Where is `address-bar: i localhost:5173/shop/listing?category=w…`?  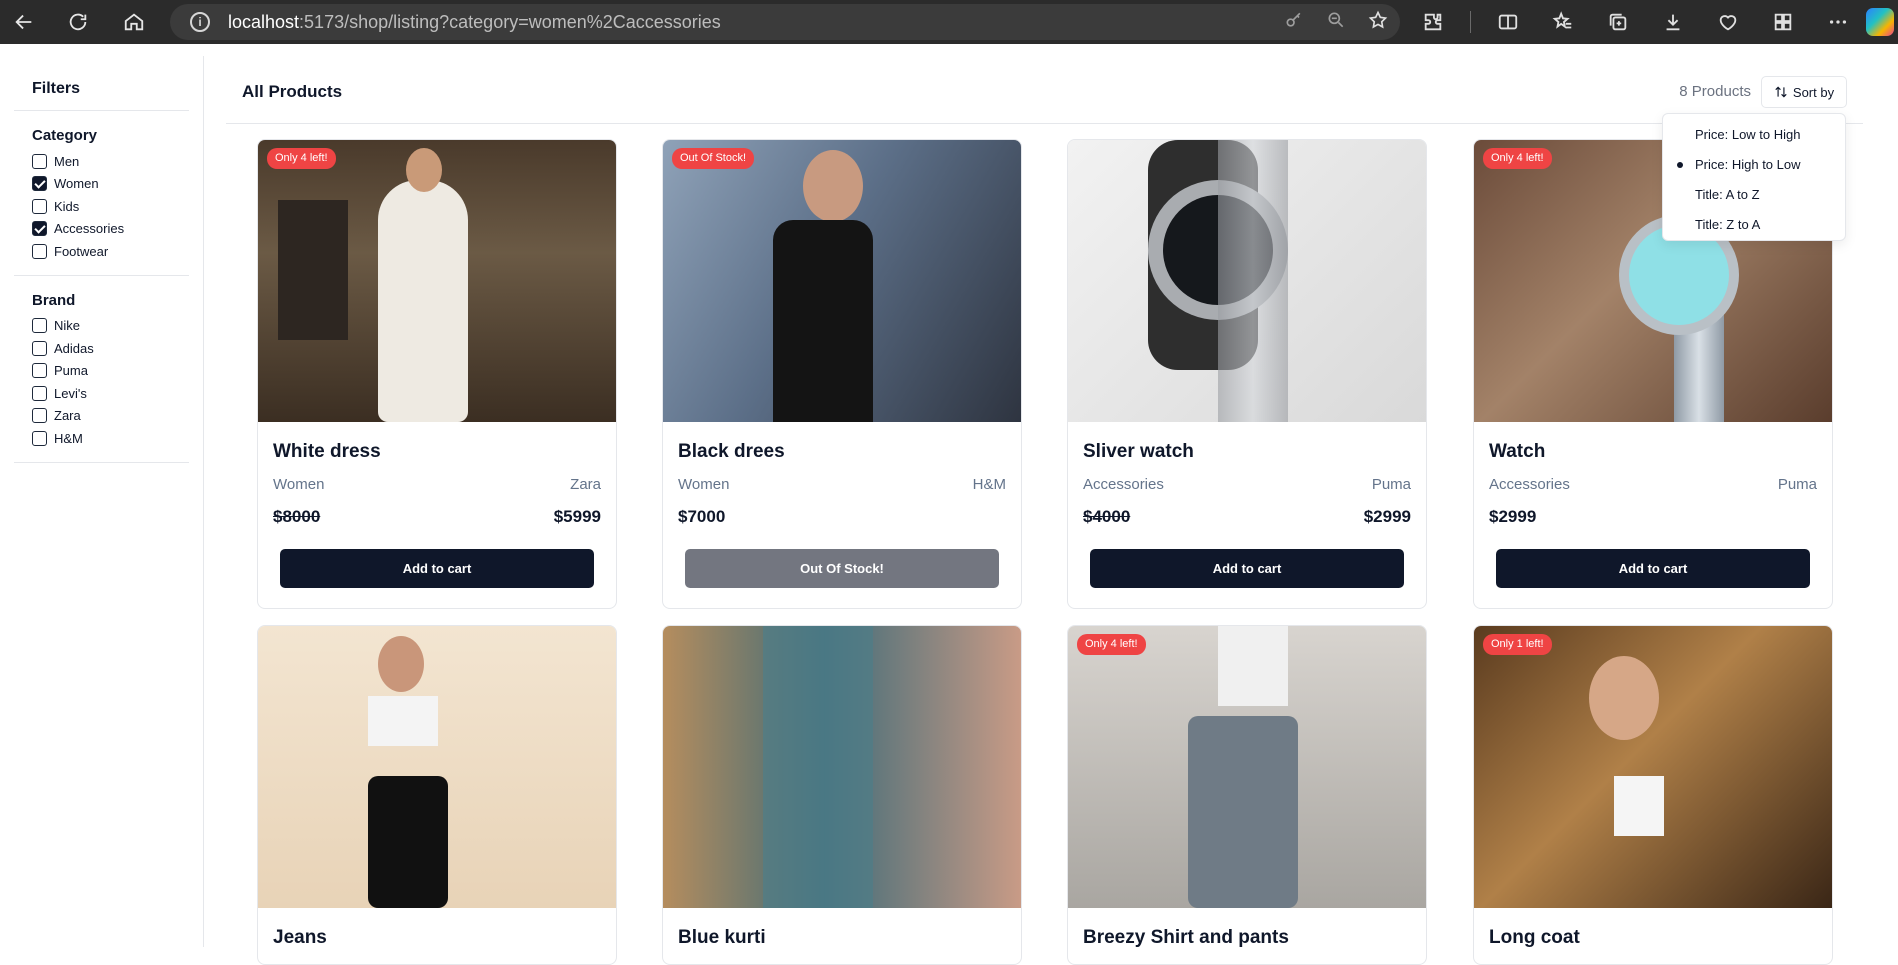 address-bar: i localhost:5173/shop/listing?category=w… is located at coordinates (785, 22).